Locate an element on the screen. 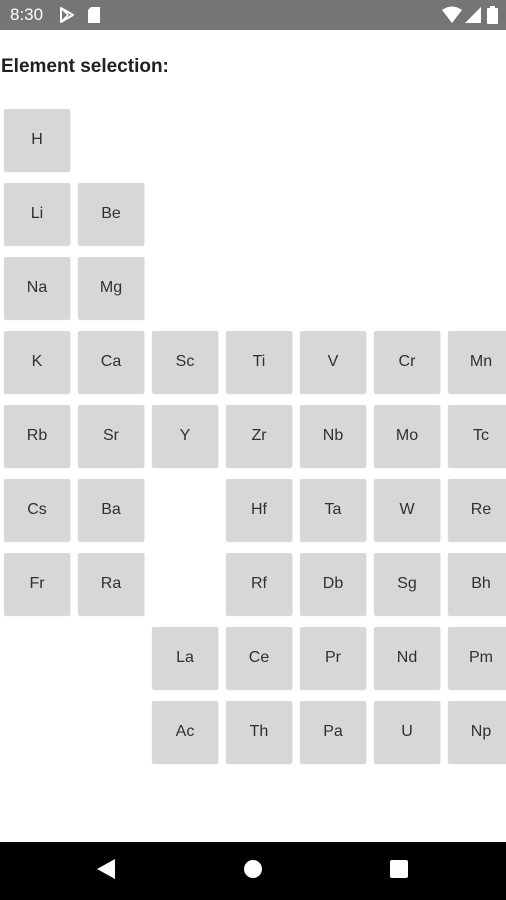  element-v-button: V is located at coordinates (333, 362).